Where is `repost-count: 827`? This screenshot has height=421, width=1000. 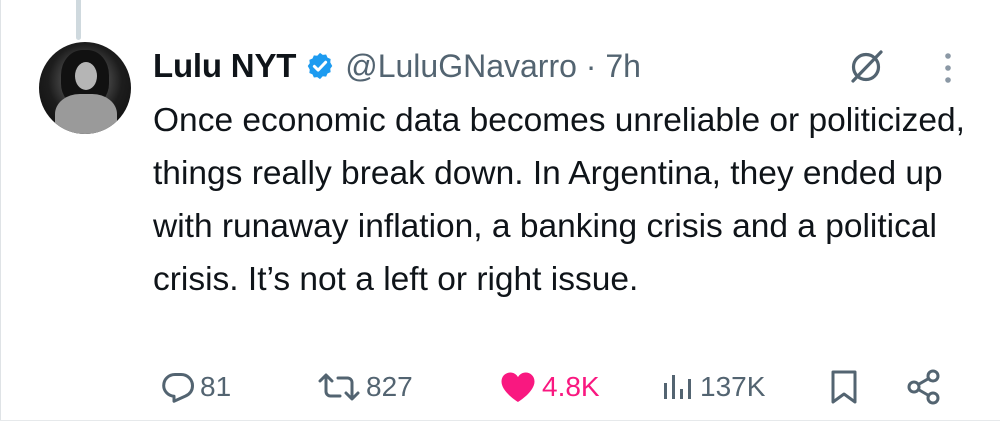
repost-count: 827 is located at coordinates (389, 386).